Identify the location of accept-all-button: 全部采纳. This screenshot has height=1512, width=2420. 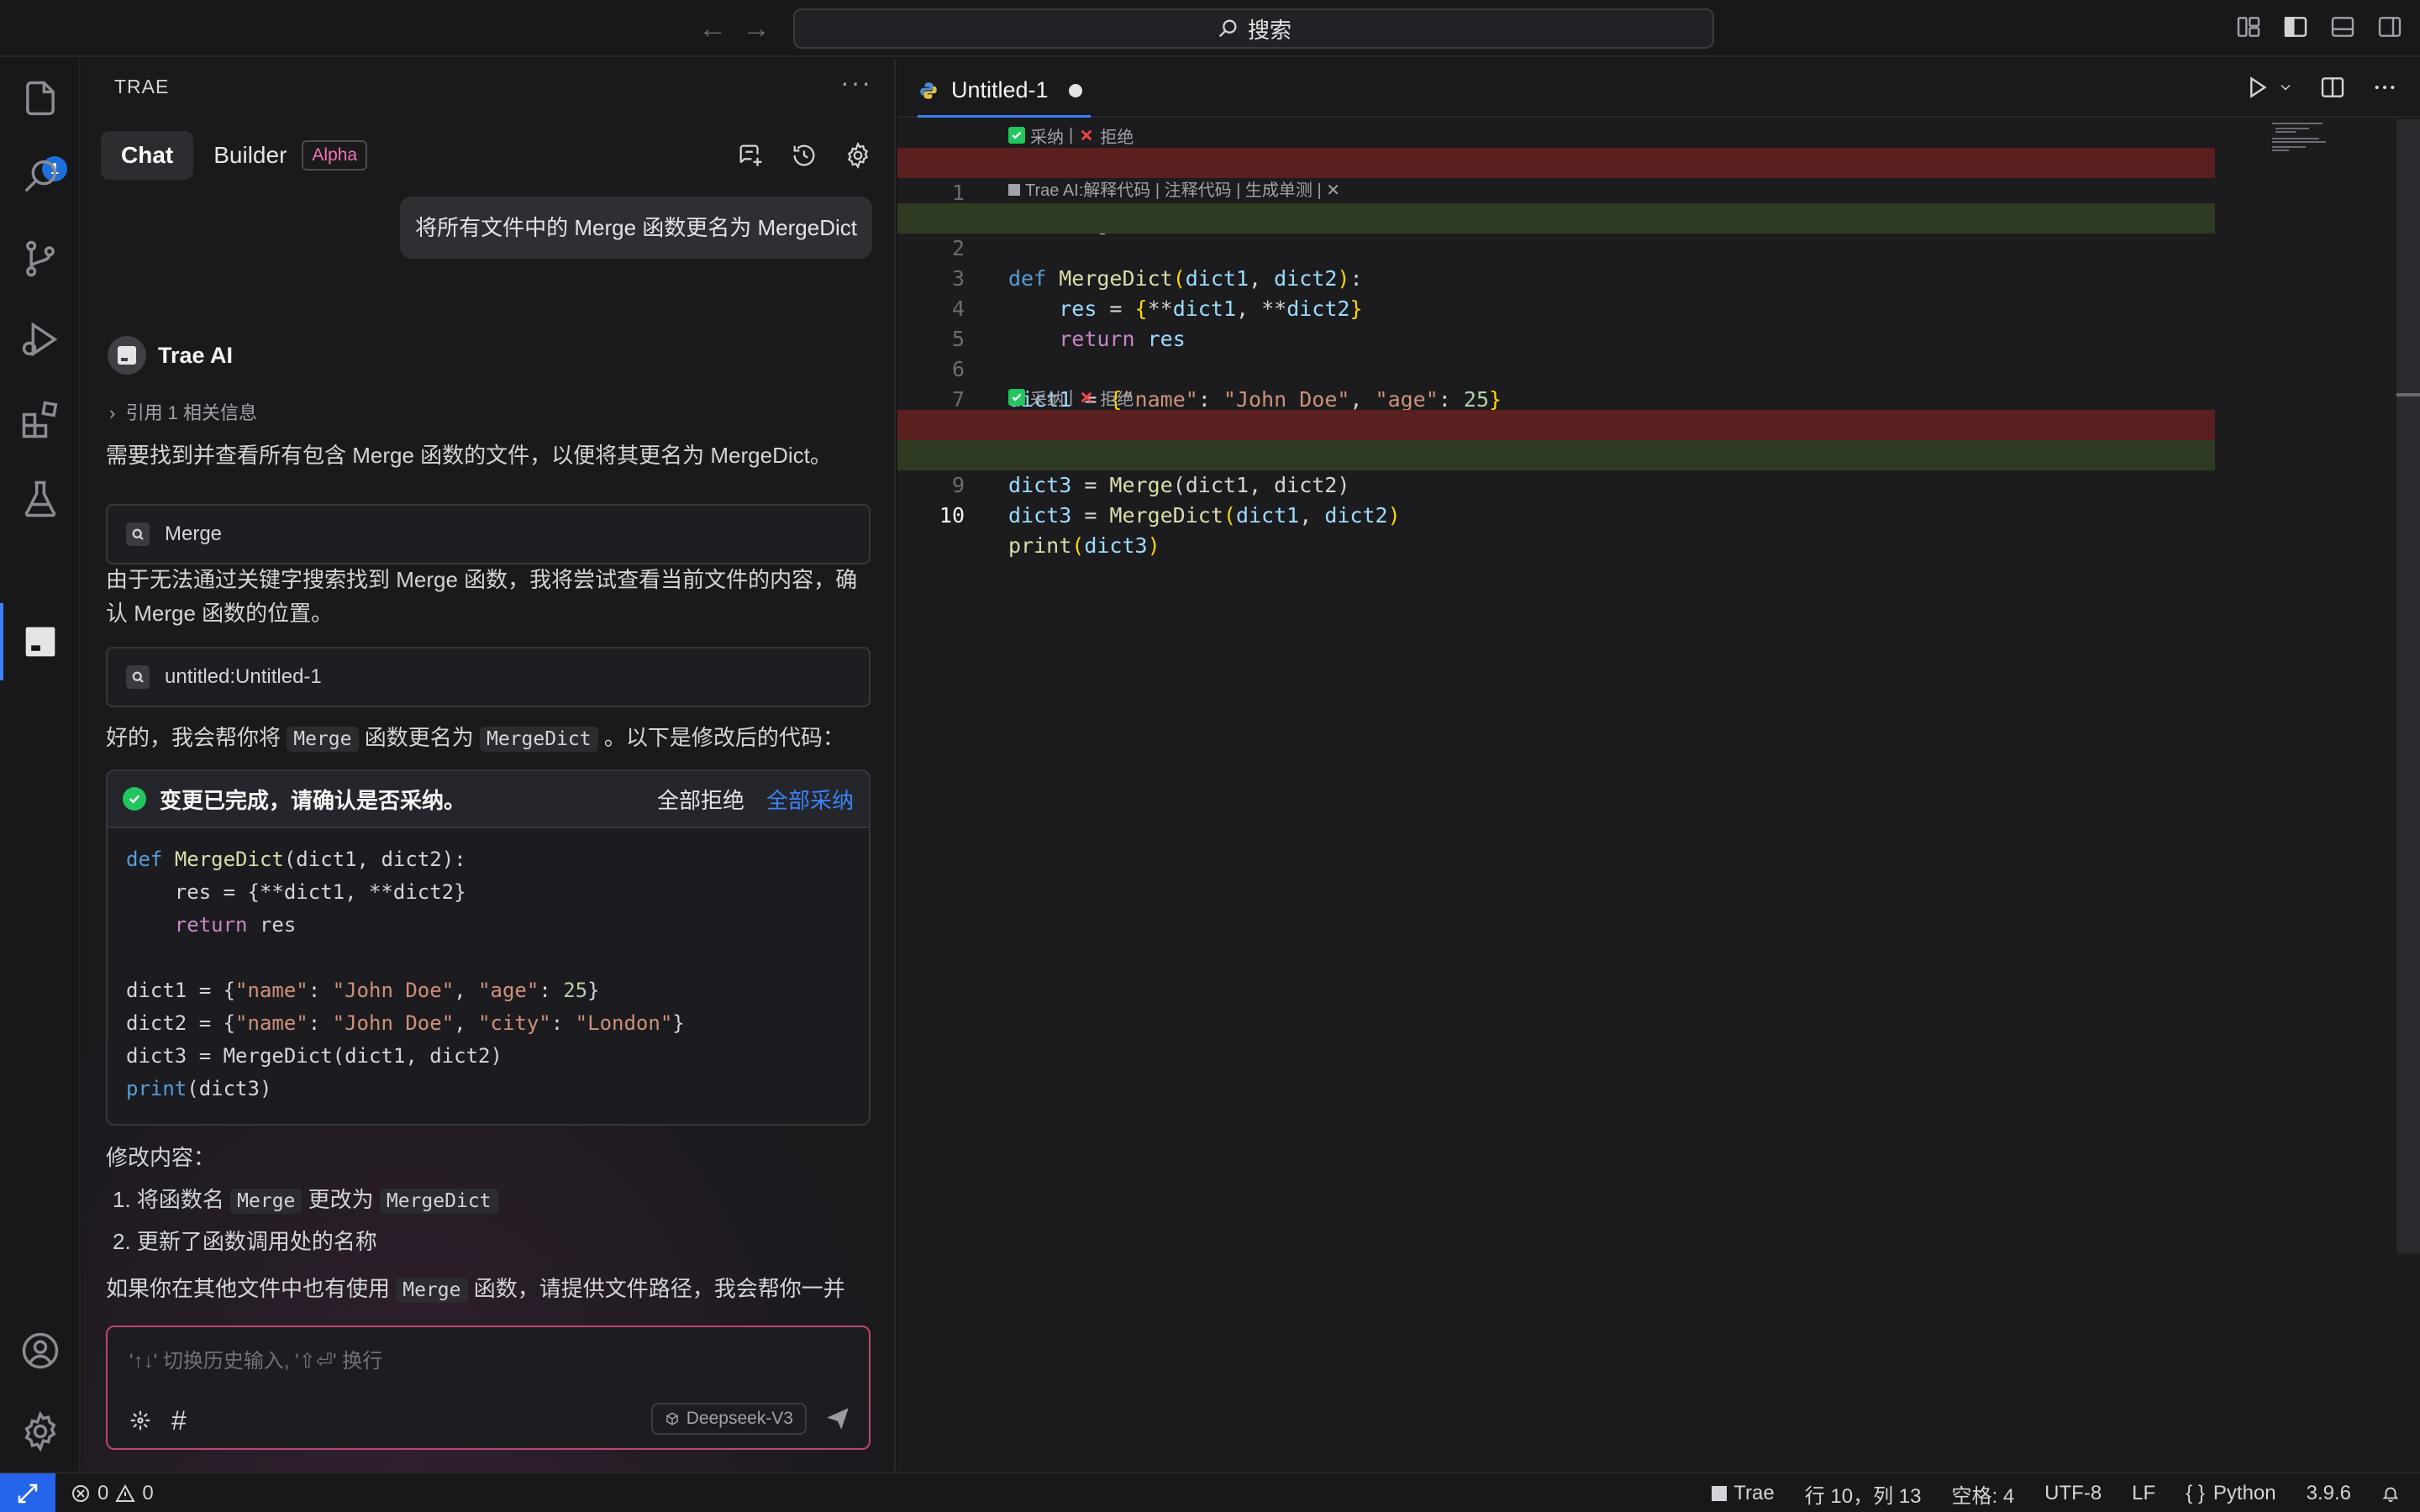
(810, 799).